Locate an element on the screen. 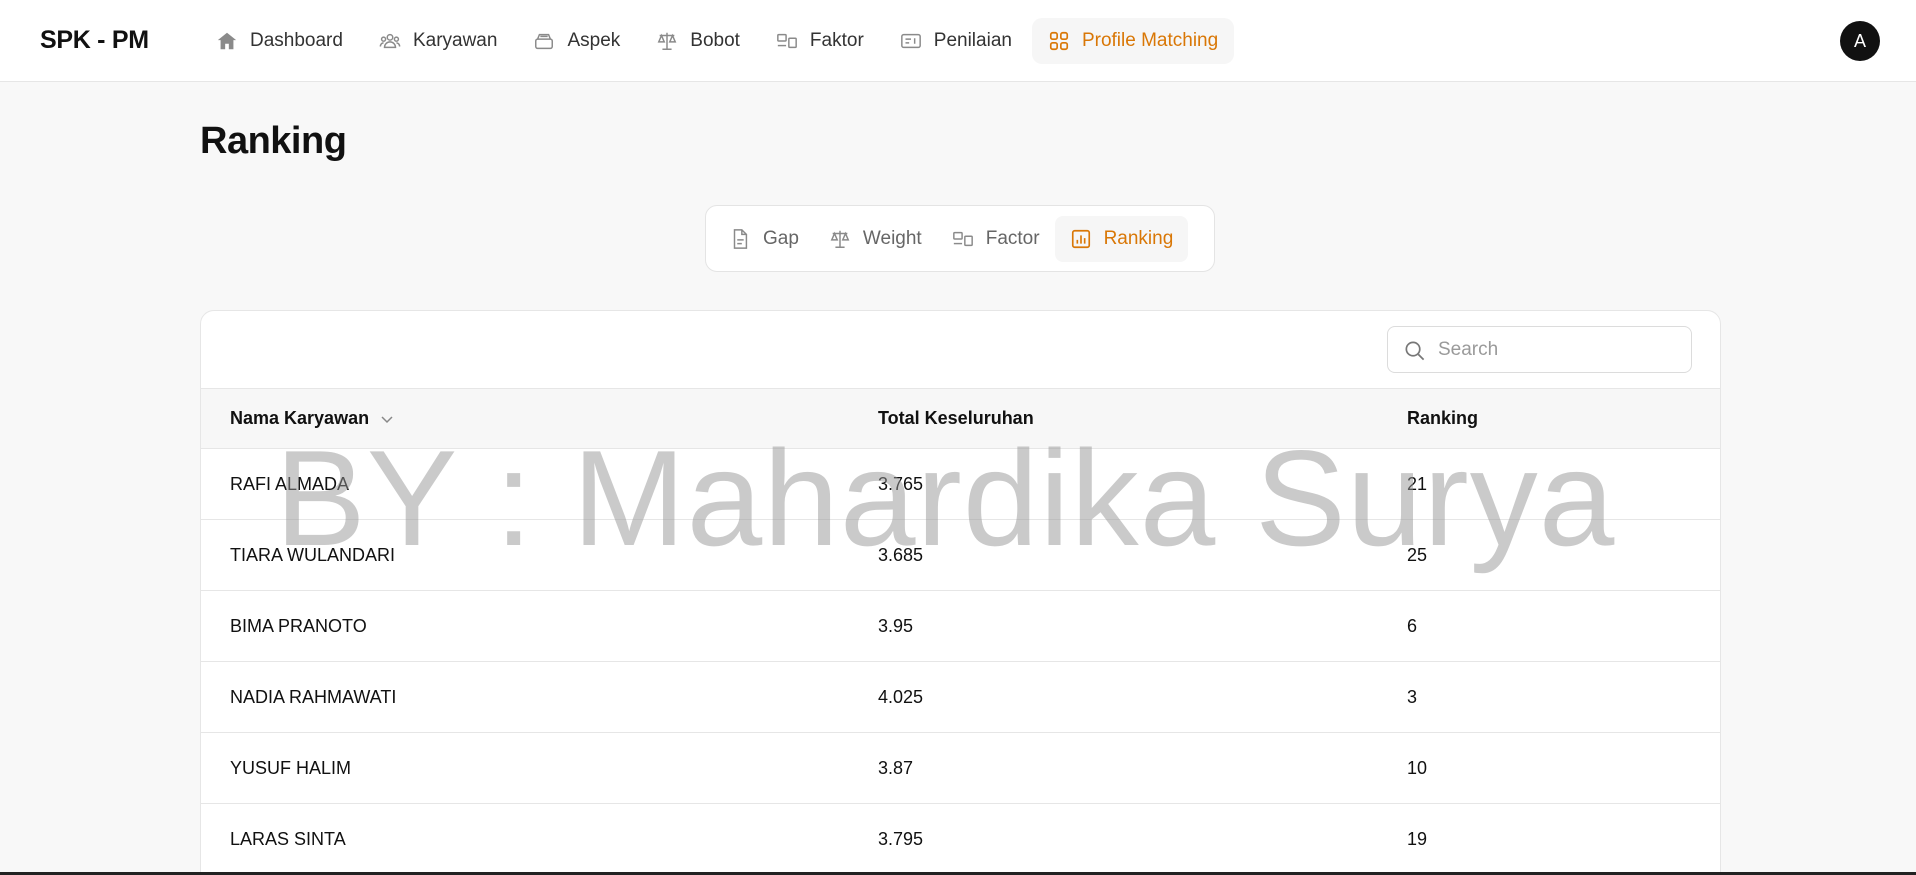  table-row: TIARA WULANDARI 3.685 25 is located at coordinates (960, 555).